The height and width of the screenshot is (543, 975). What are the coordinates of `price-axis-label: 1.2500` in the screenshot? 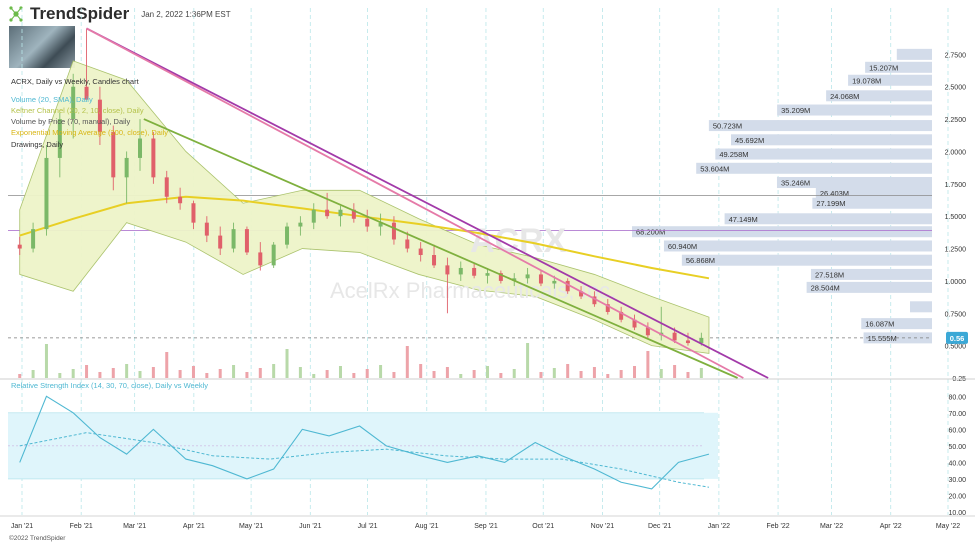 It's located at (956, 250).